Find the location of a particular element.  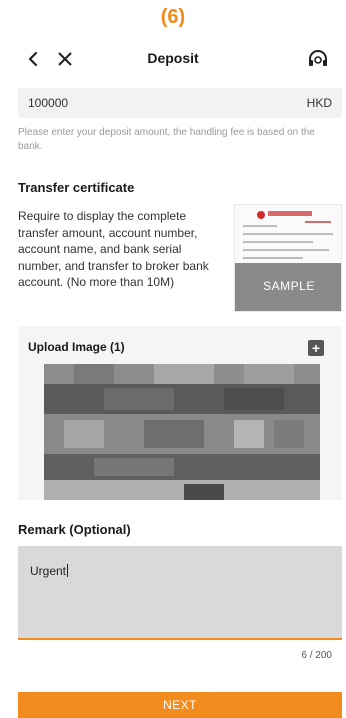

text-caret is located at coordinates (68, 570).